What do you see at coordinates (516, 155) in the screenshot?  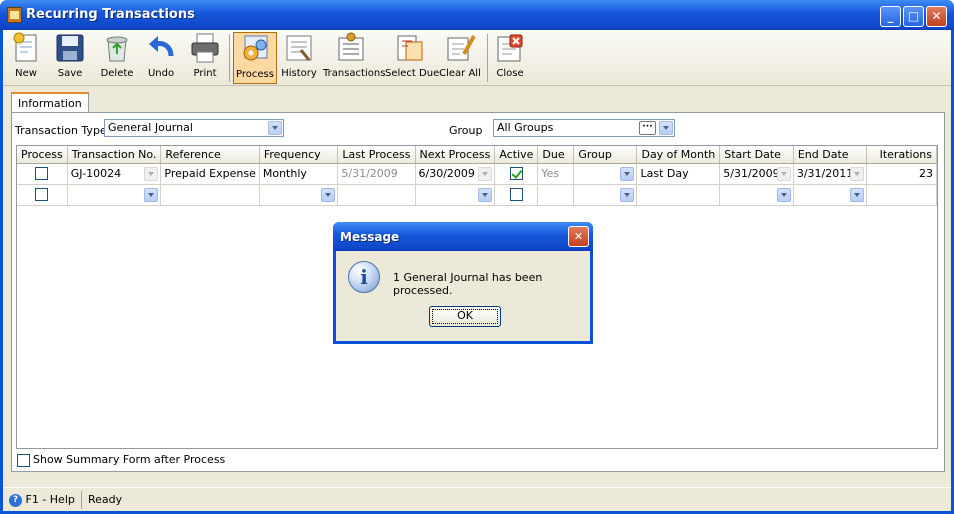 I see `column-header: Active` at bounding box center [516, 155].